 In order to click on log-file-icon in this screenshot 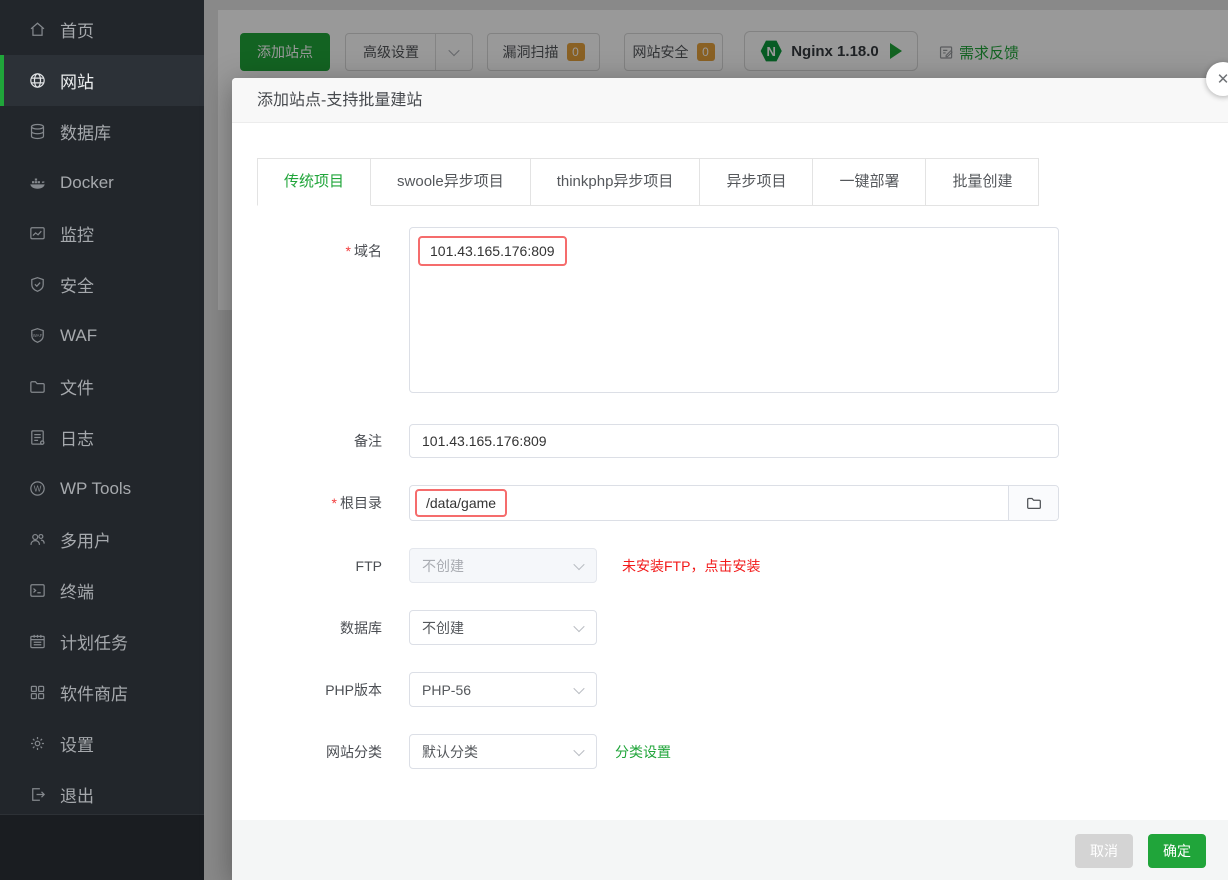, I will do `click(37, 437)`.